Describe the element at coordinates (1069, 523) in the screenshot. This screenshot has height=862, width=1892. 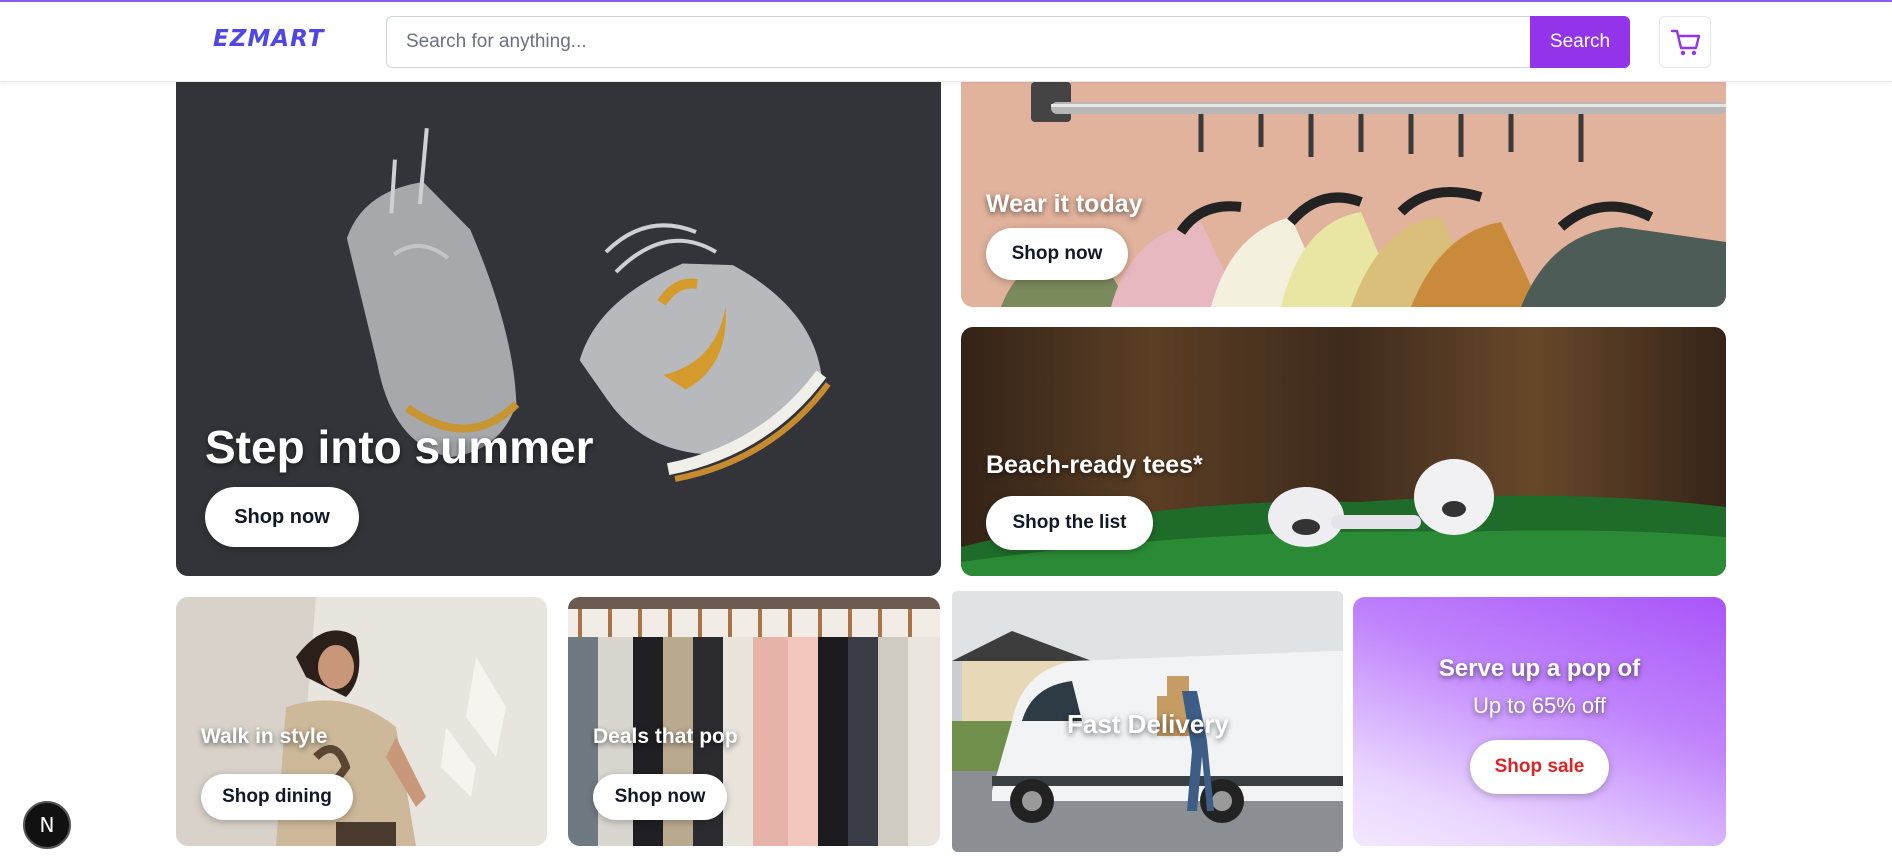
I see `beach-shop-the-list-button: Shop the list` at that location.